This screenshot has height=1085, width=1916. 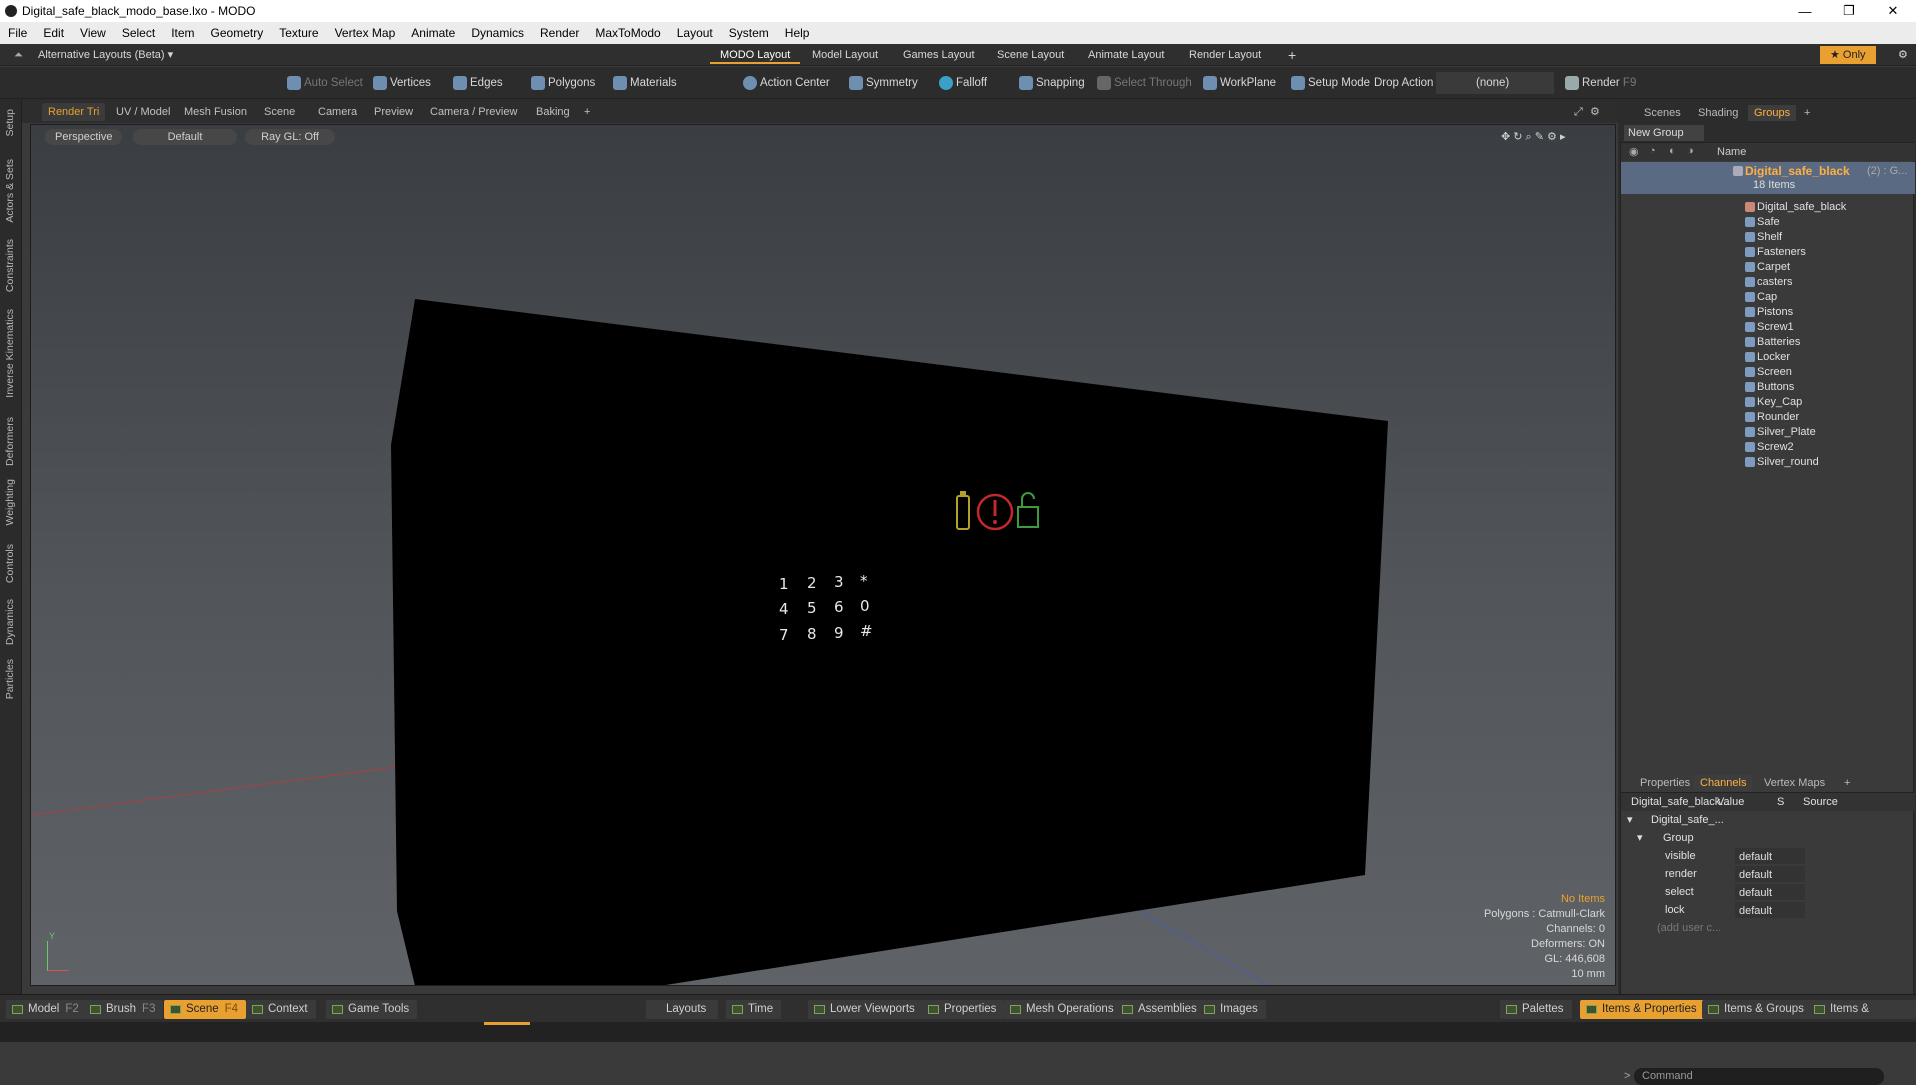 I want to click on menu-layout: Layout, so click(x=695, y=33).